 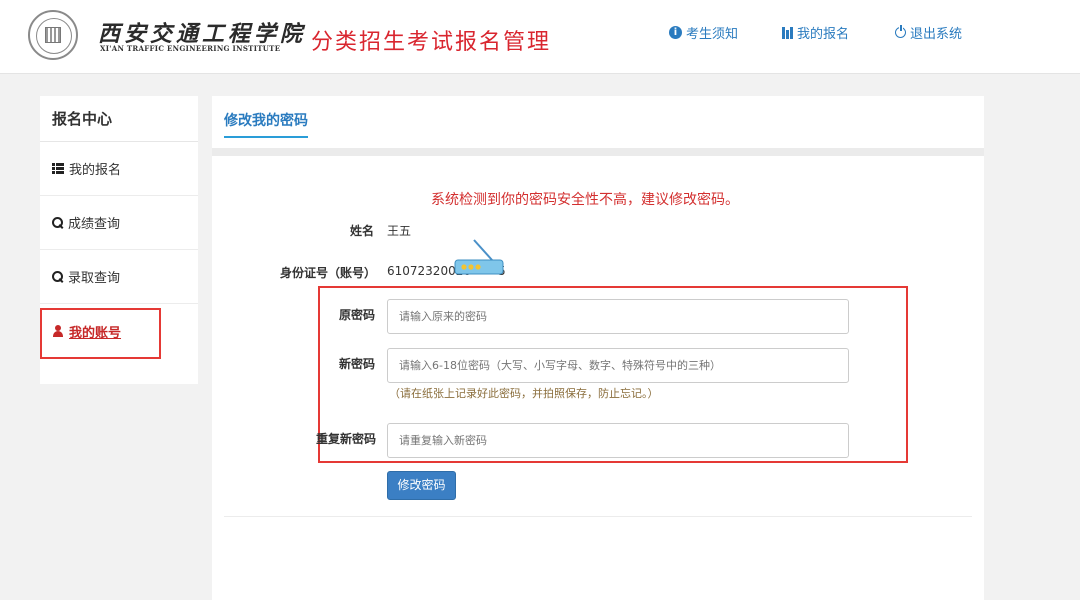 What do you see at coordinates (328, 273) in the screenshot?
I see `id-label: 身份证号（账号）` at bounding box center [328, 273].